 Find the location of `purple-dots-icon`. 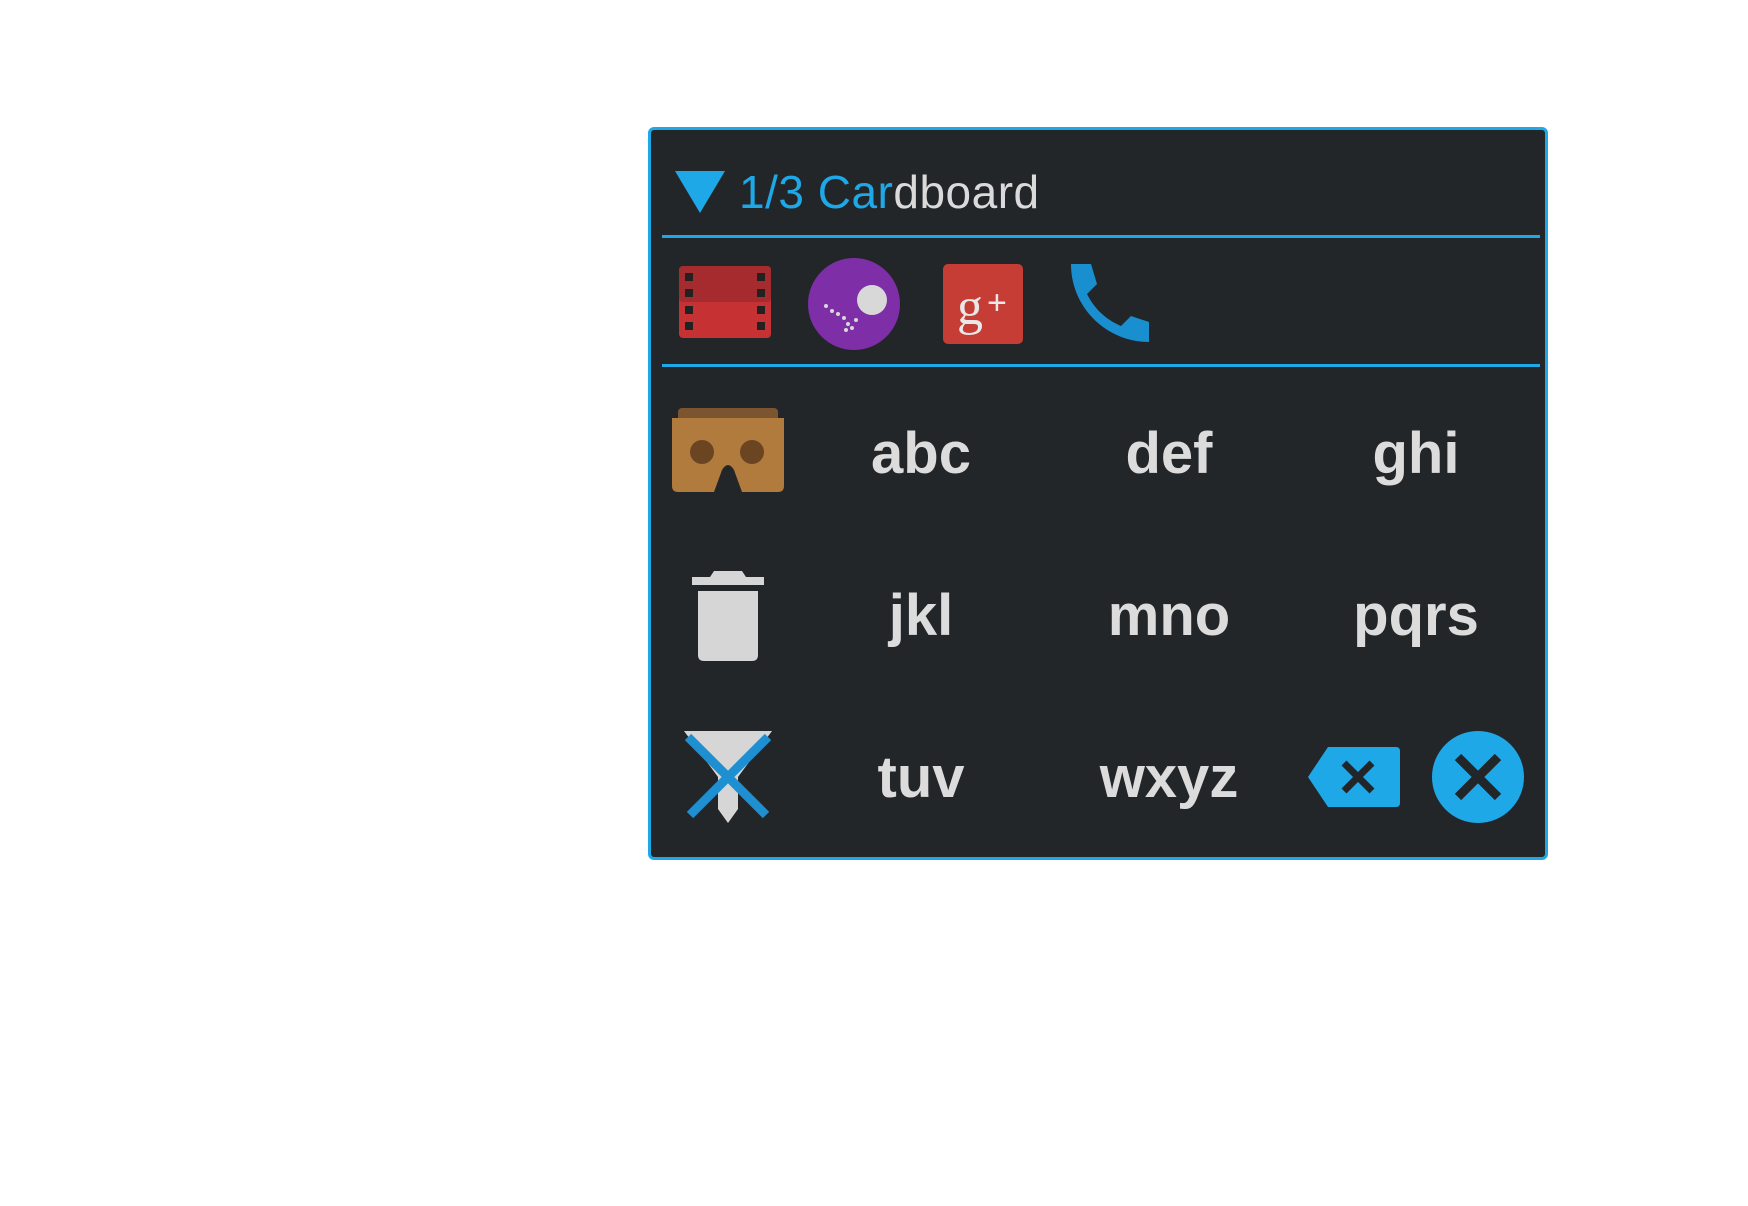

purple-dots-icon is located at coordinates (854, 304).